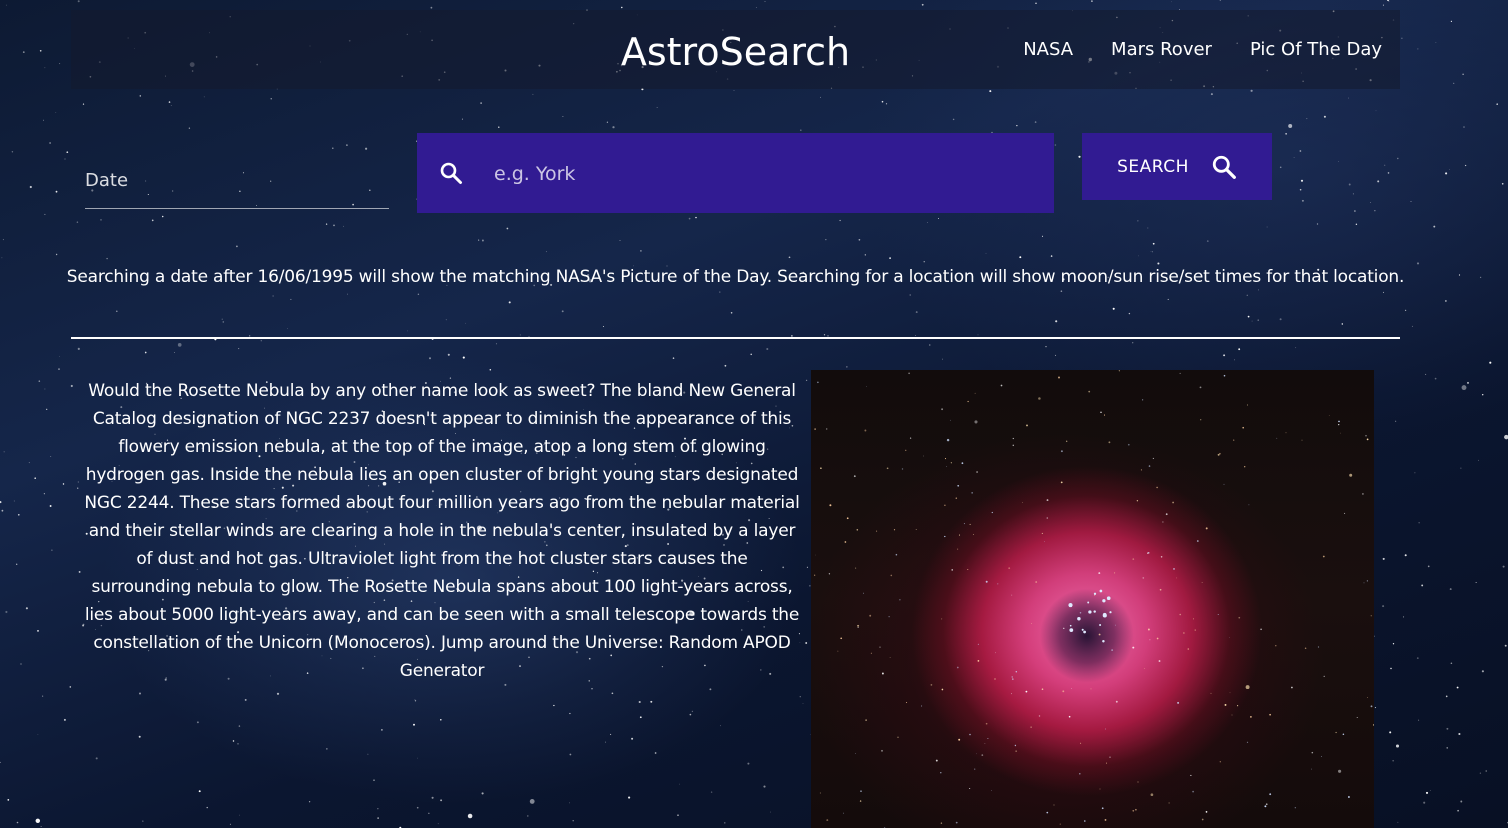 The height and width of the screenshot is (828, 1508). I want to click on location-search-box, so click(735, 173).